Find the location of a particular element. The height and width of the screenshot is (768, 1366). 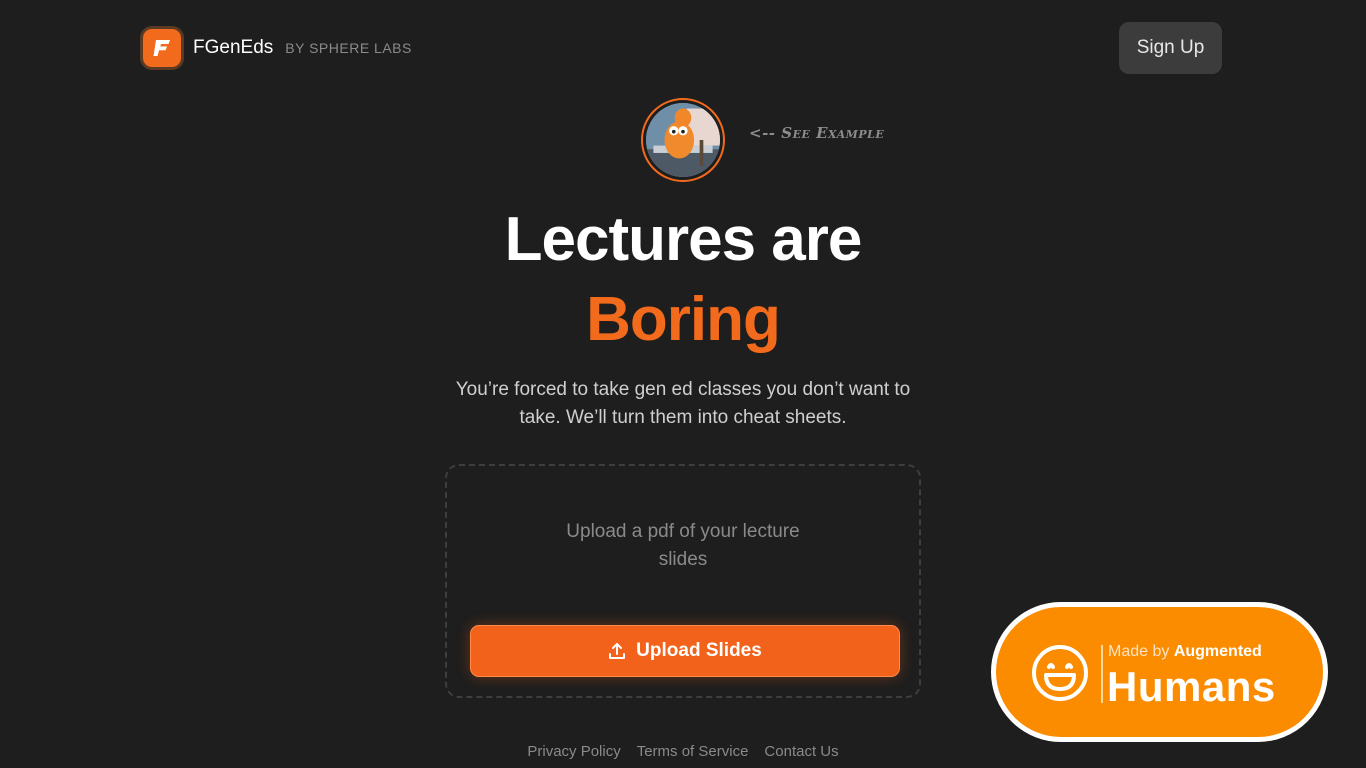

brand: FGenEds BY SPHERE LABS is located at coordinates (276, 48).